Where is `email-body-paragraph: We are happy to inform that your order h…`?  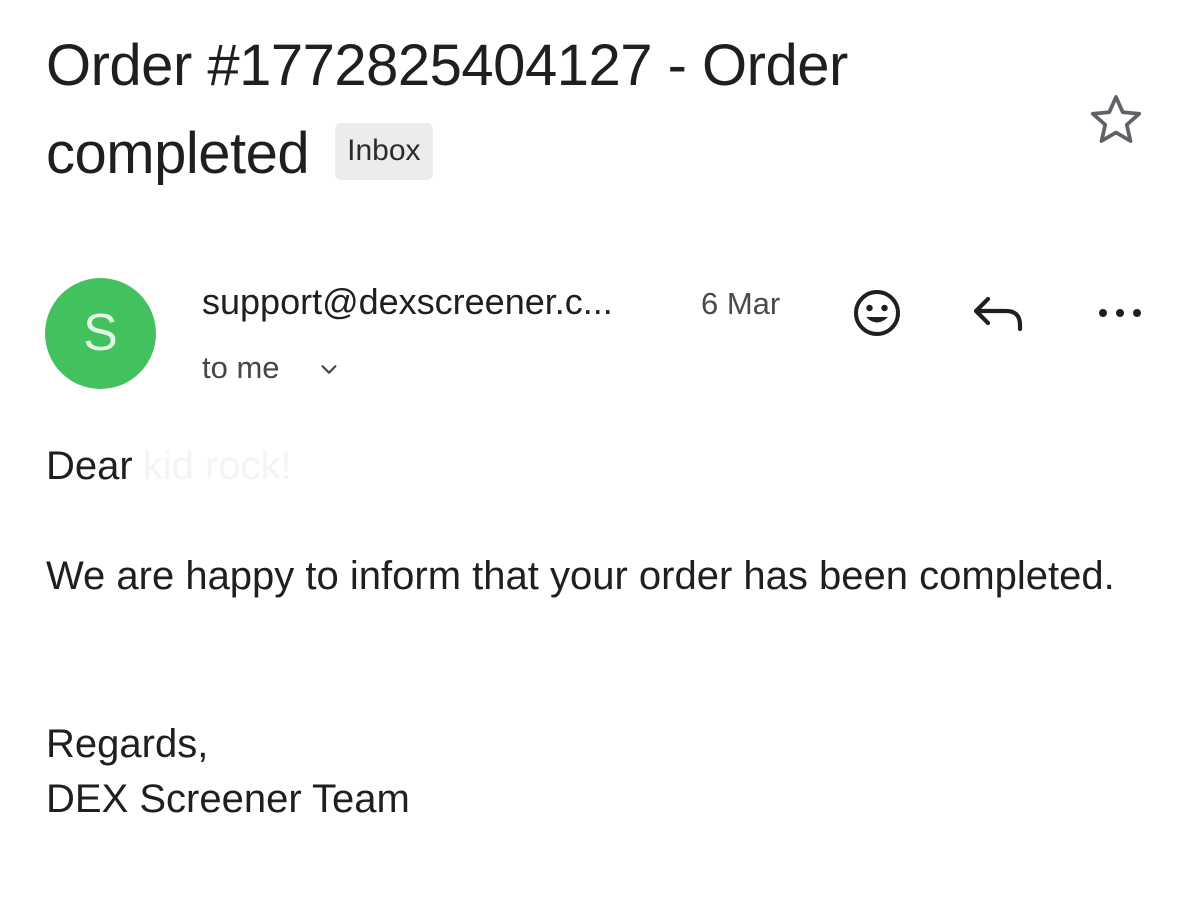 email-body-paragraph: We are happy to inform that your order h… is located at coordinates (580, 576).